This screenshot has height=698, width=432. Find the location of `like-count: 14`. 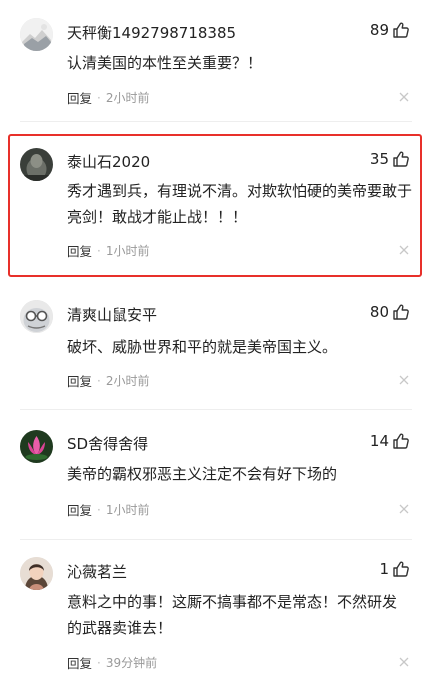

like-count: 14 is located at coordinates (379, 441).